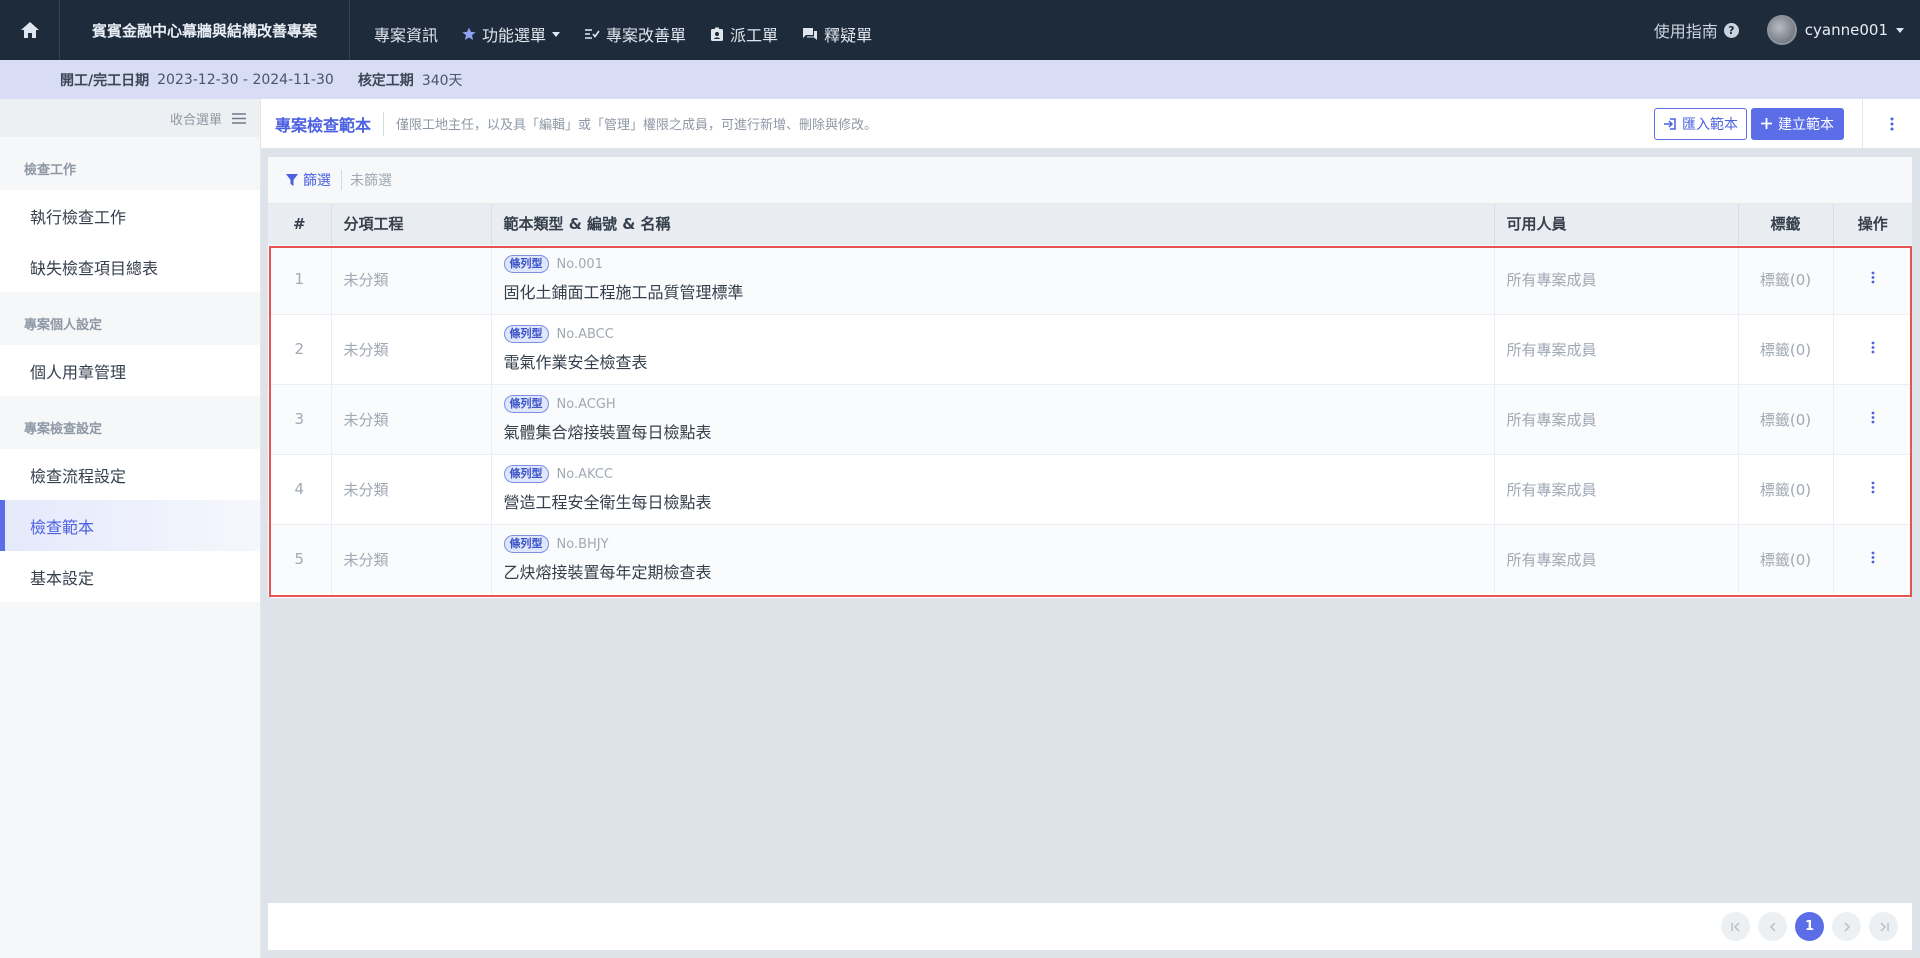  Describe the element at coordinates (1685, 31) in the screenshot. I see `user-guide-label: 使用指南` at that location.